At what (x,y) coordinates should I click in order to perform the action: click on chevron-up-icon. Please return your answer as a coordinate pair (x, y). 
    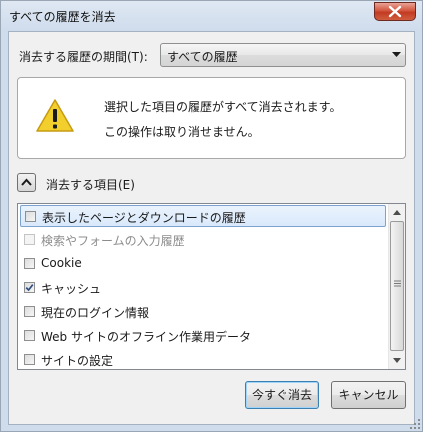
    Looking at the image, I should click on (26, 182).